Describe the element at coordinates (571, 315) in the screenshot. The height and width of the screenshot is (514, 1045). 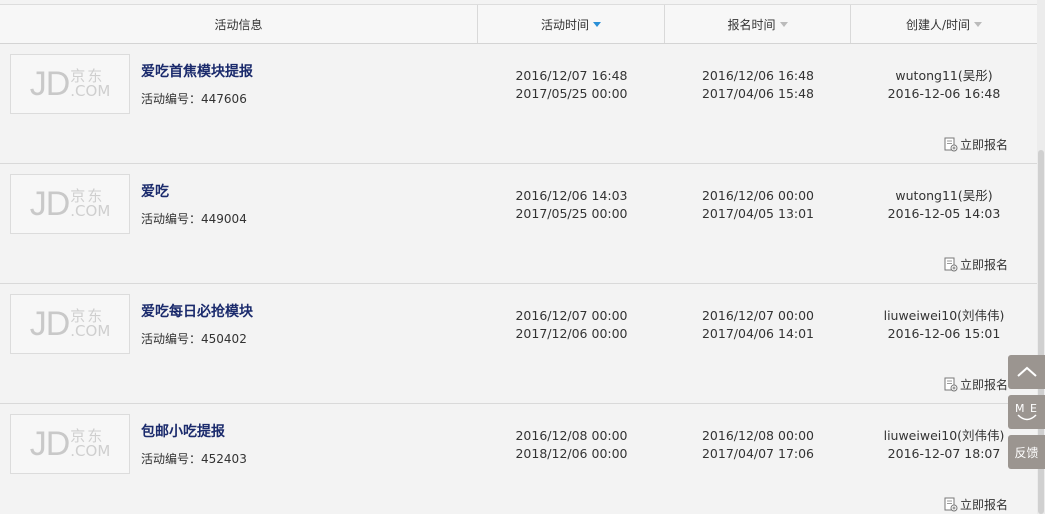
I see `activity-start: 2016/12/07 00:00` at that location.